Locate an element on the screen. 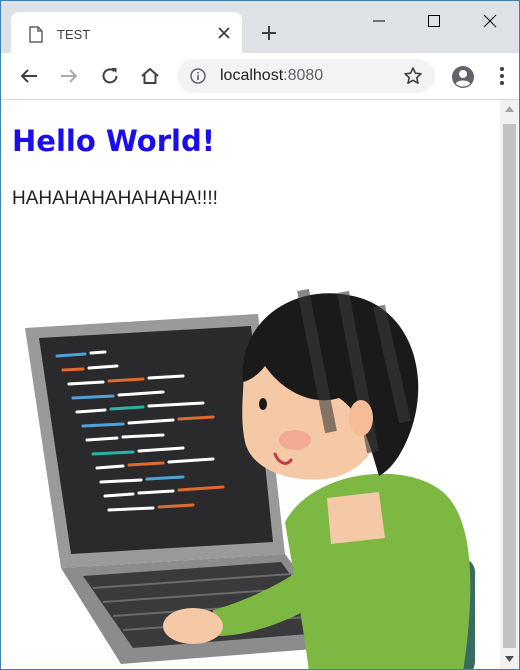  minimize-icon is located at coordinates (379, 21).